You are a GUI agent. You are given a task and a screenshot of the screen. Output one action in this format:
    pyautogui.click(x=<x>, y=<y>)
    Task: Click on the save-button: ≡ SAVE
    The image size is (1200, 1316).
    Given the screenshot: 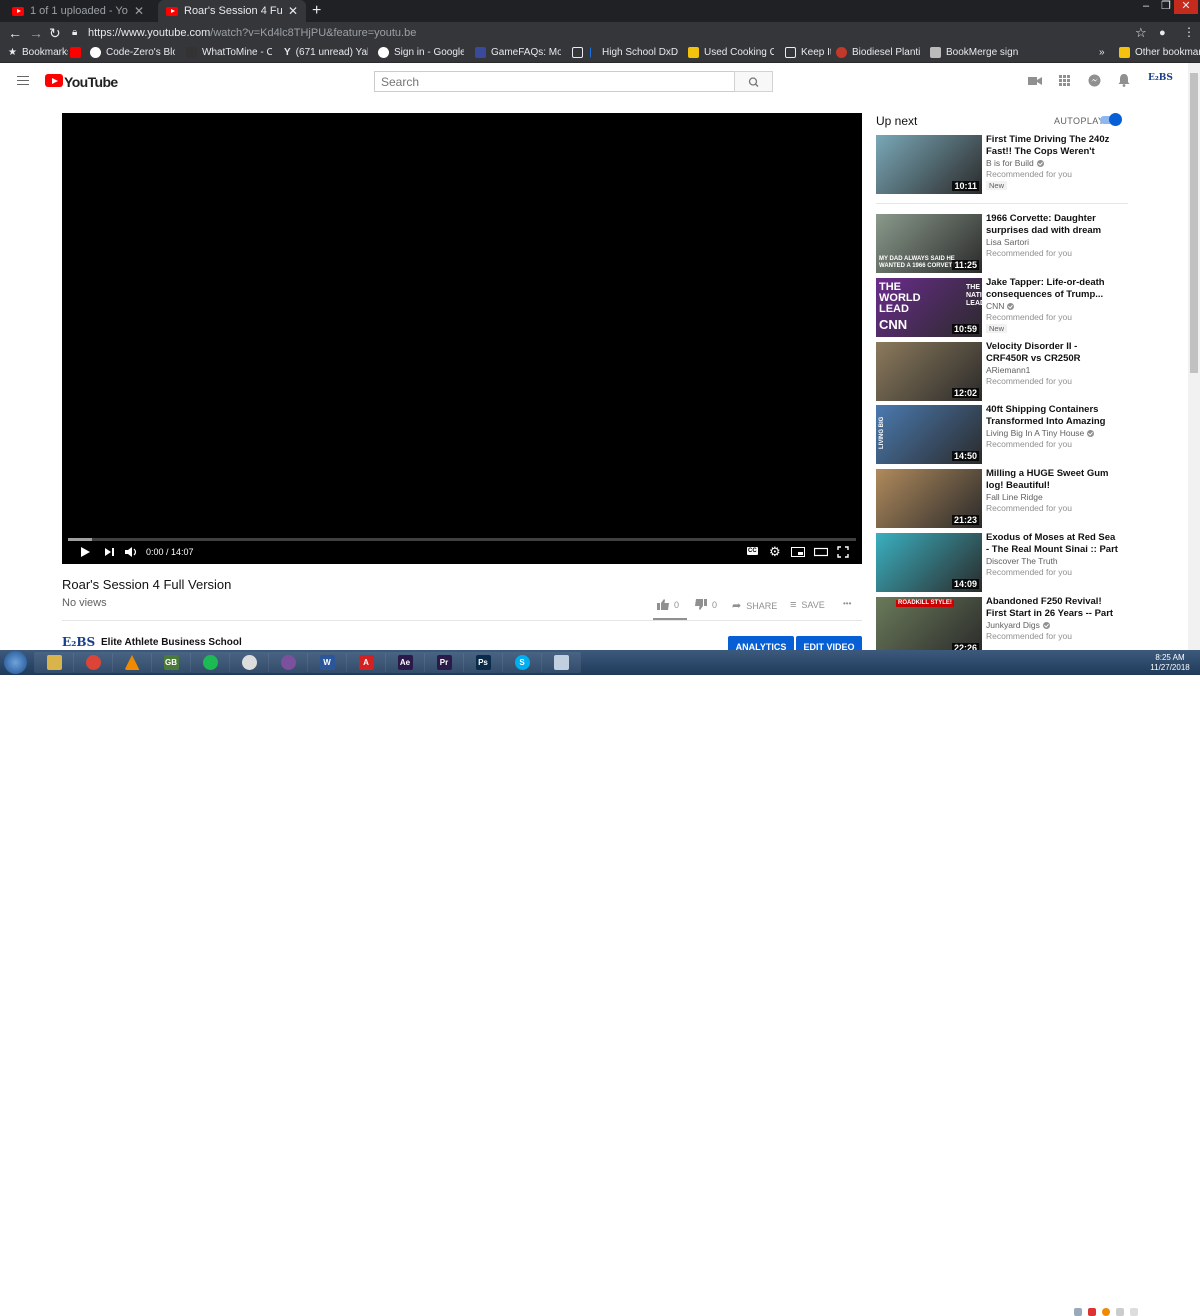 What is the action you would take?
    pyautogui.click(x=807, y=605)
    